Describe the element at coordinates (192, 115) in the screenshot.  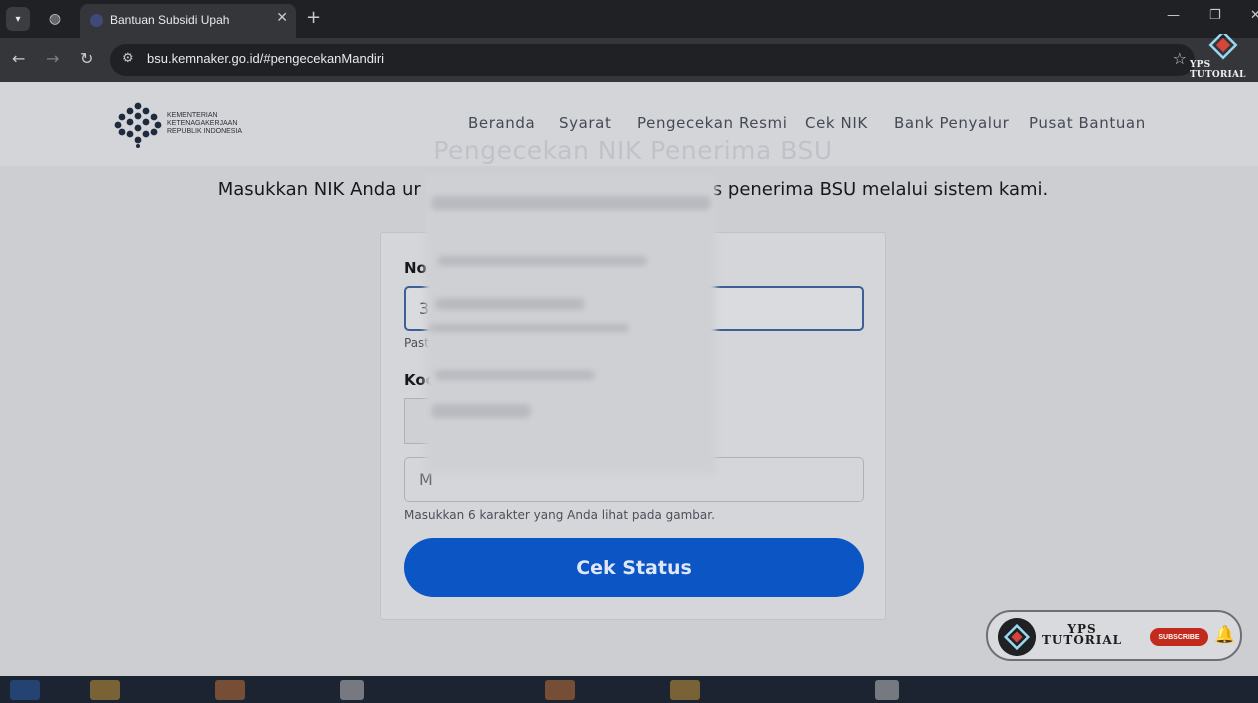
I see `logo-line-1: KEMENTERIAN` at that location.